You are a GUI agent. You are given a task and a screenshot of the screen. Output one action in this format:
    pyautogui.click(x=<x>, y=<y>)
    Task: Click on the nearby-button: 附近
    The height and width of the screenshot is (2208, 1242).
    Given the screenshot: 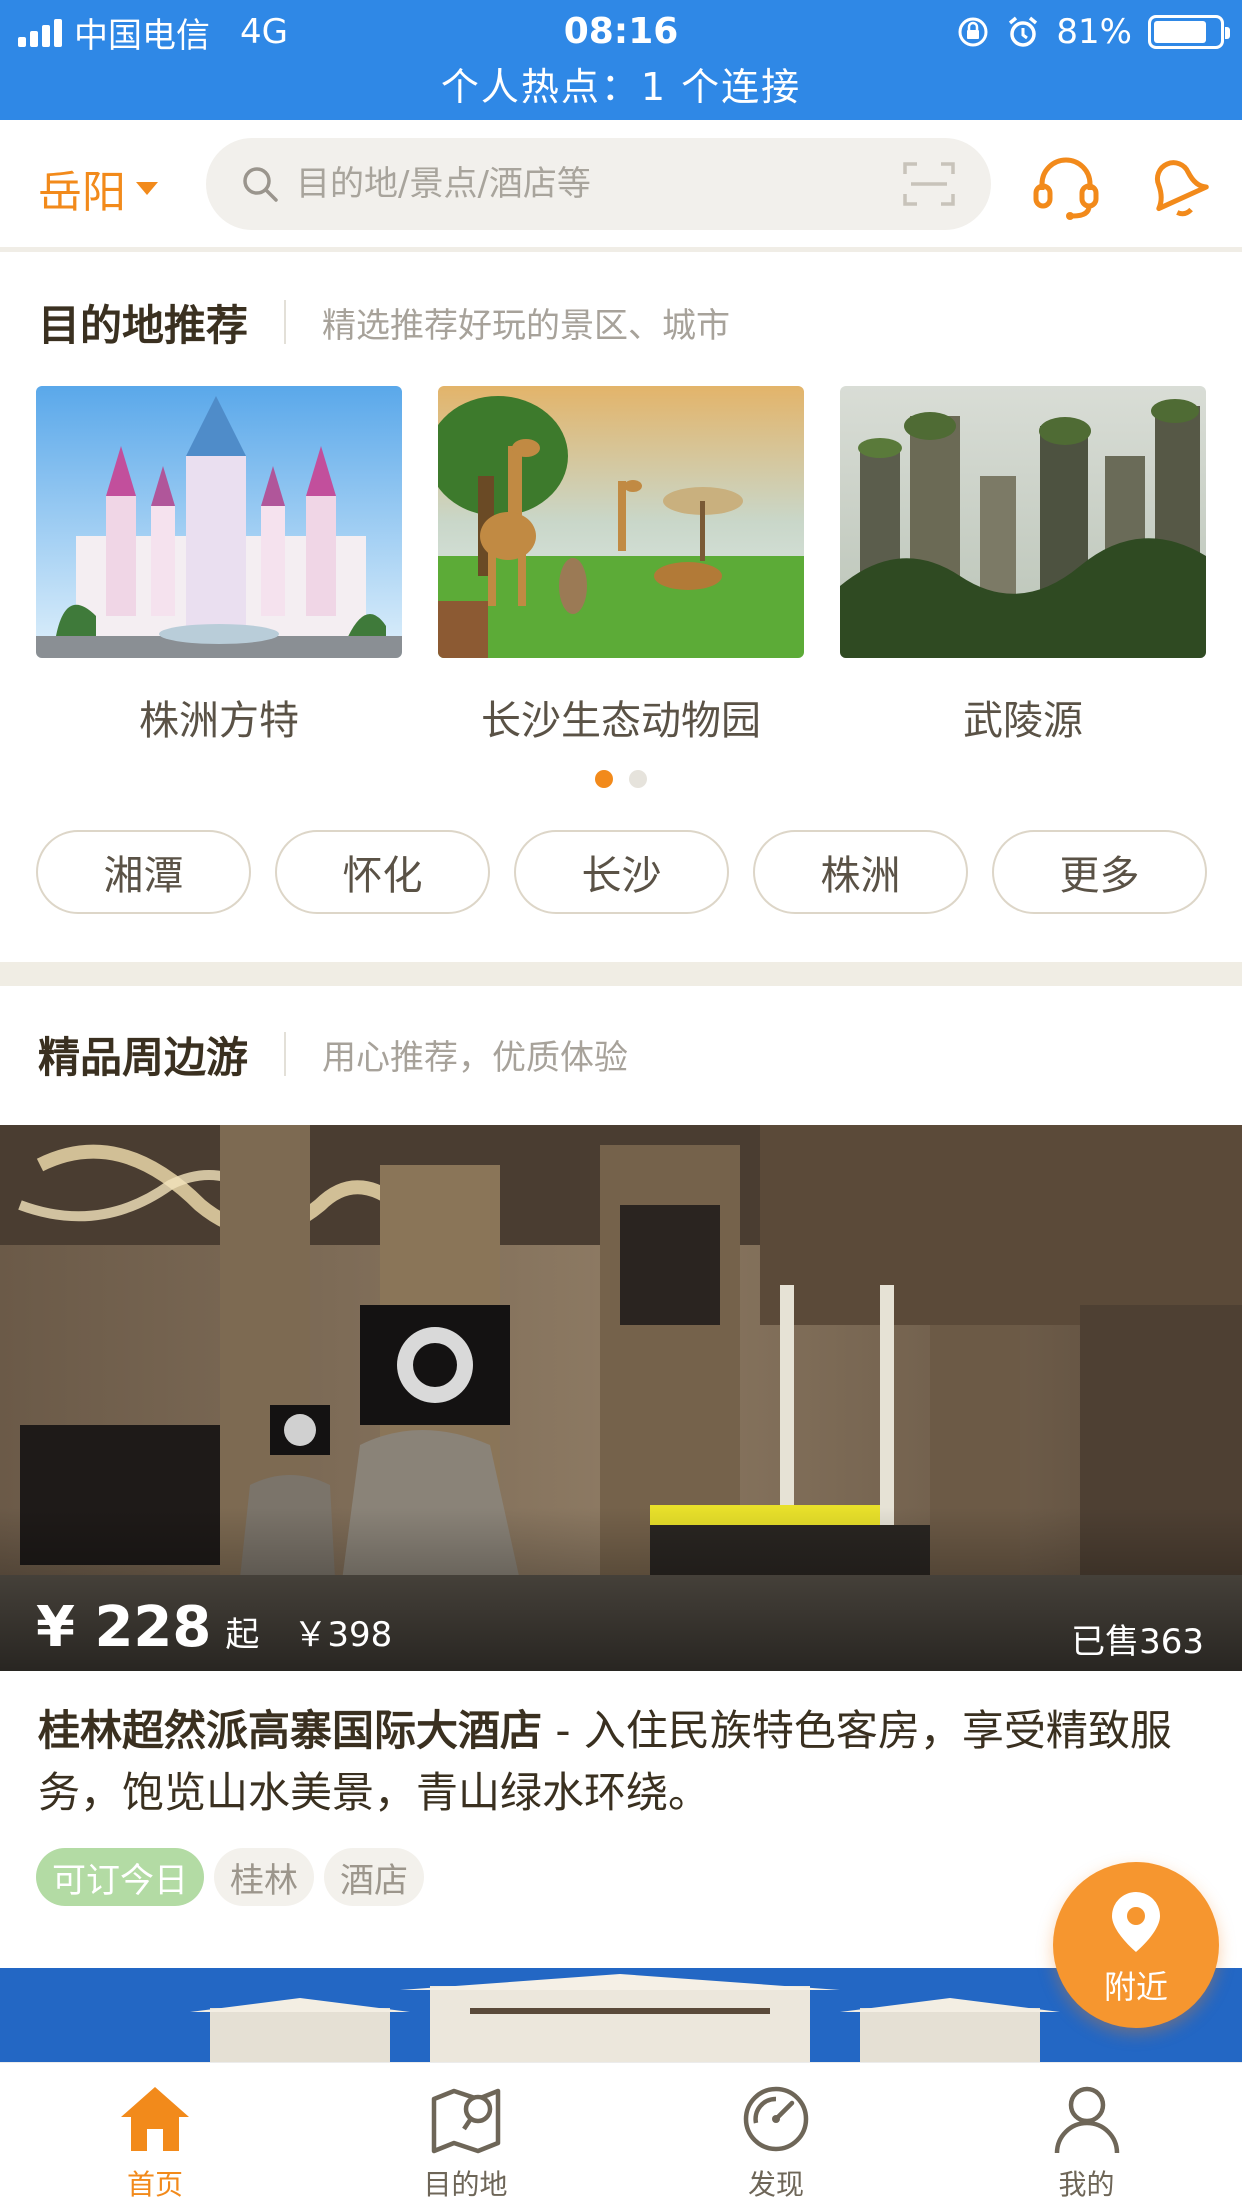 What is the action you would take?
    pyautogui.click(x=1136, y=1945)
    